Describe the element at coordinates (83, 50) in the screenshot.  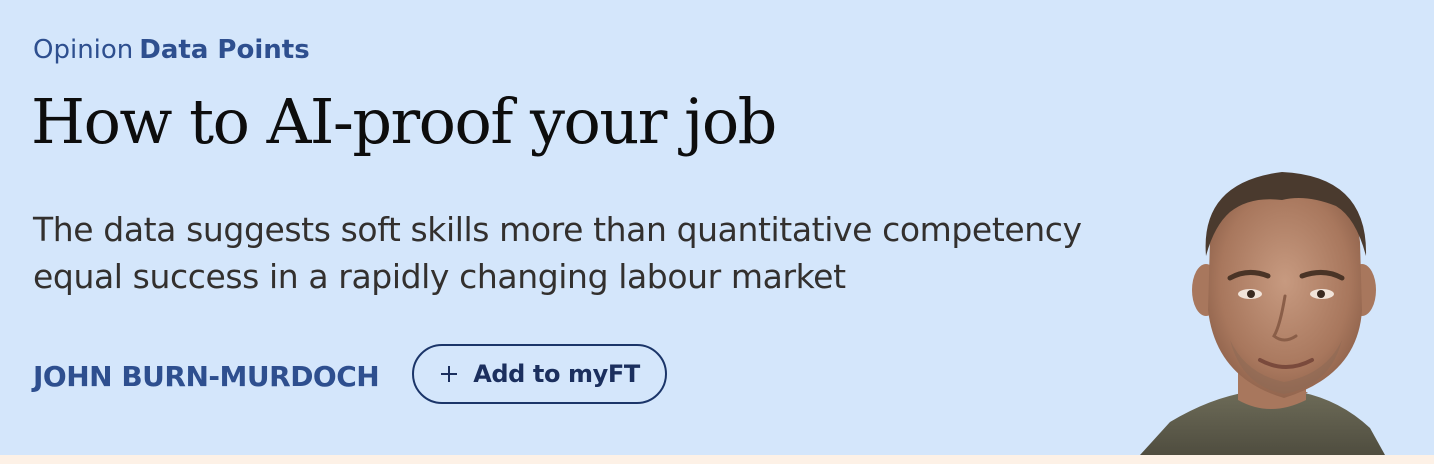
I see `opinion-link: Opinion` at that location.